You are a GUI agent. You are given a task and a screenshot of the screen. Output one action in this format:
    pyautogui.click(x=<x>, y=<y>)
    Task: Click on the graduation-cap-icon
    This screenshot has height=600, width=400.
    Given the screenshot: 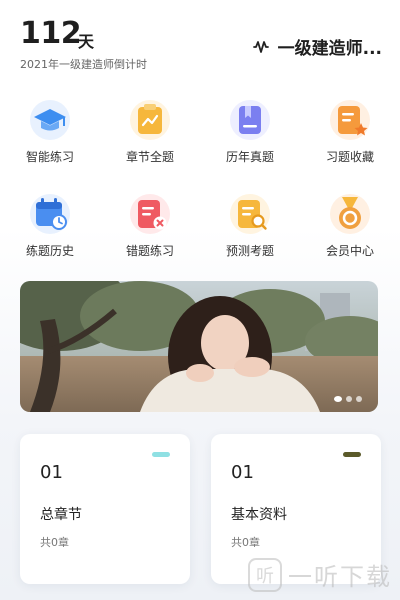 What is the action you would take?
    pyautogui.click(x=50, y=120)
    